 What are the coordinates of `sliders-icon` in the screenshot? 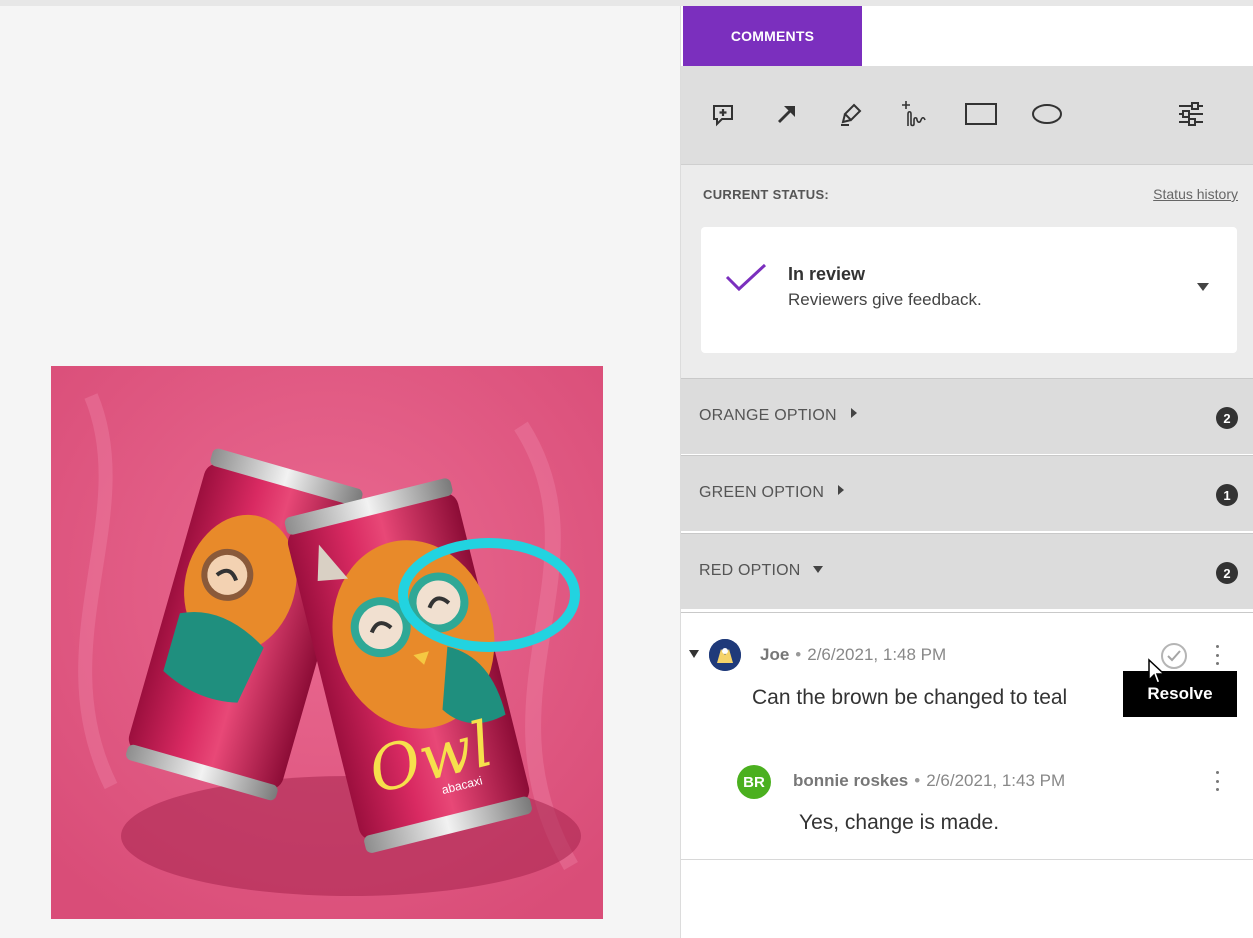 It's located at (1191, 114).